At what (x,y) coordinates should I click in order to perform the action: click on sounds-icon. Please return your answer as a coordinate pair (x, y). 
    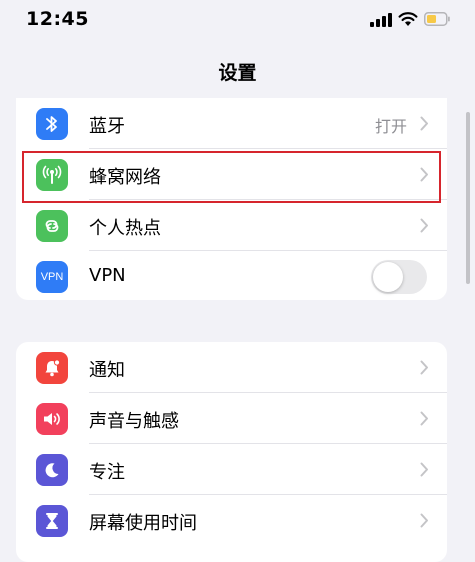
    Looking at the image, I should click on (52, 419).